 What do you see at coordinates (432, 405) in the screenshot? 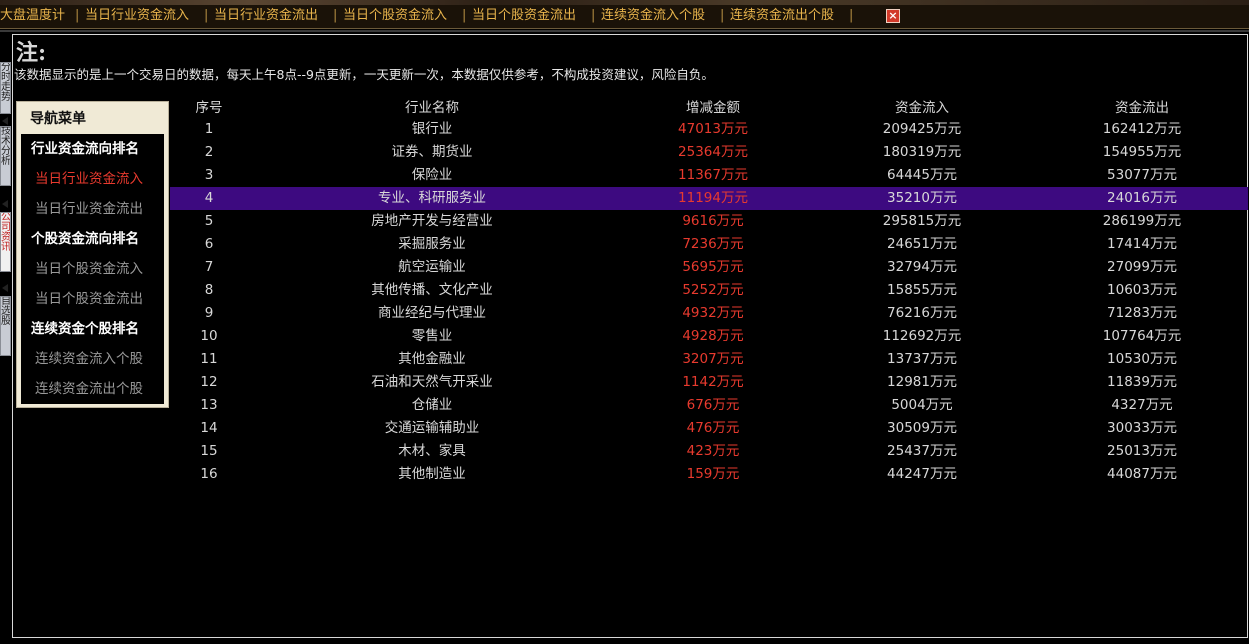
I see `cell-industry: 仓储业` at bounding box center [432, 405].